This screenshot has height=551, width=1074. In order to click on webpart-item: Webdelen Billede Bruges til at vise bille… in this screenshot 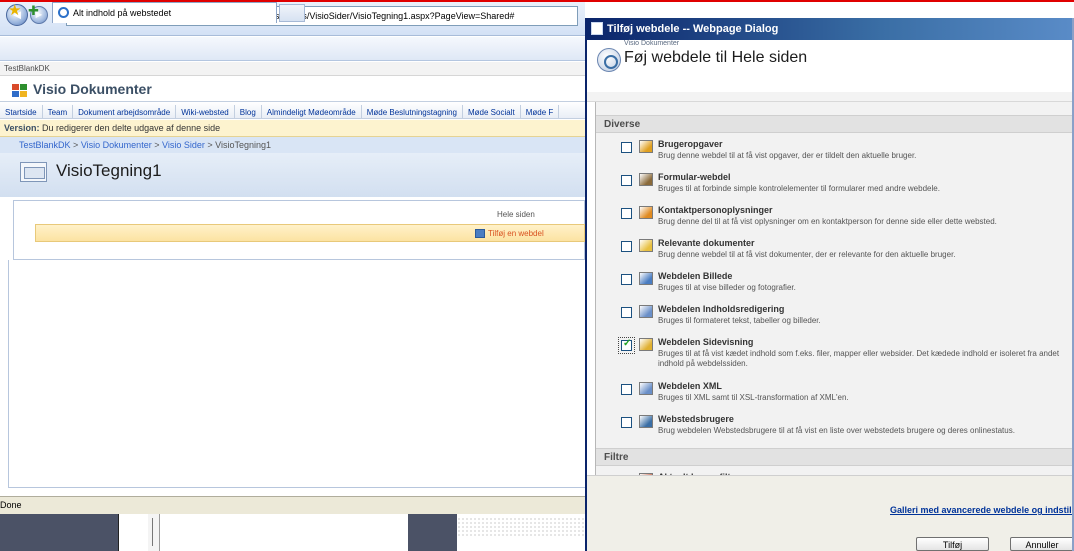, I will do `click(835, 286)`.